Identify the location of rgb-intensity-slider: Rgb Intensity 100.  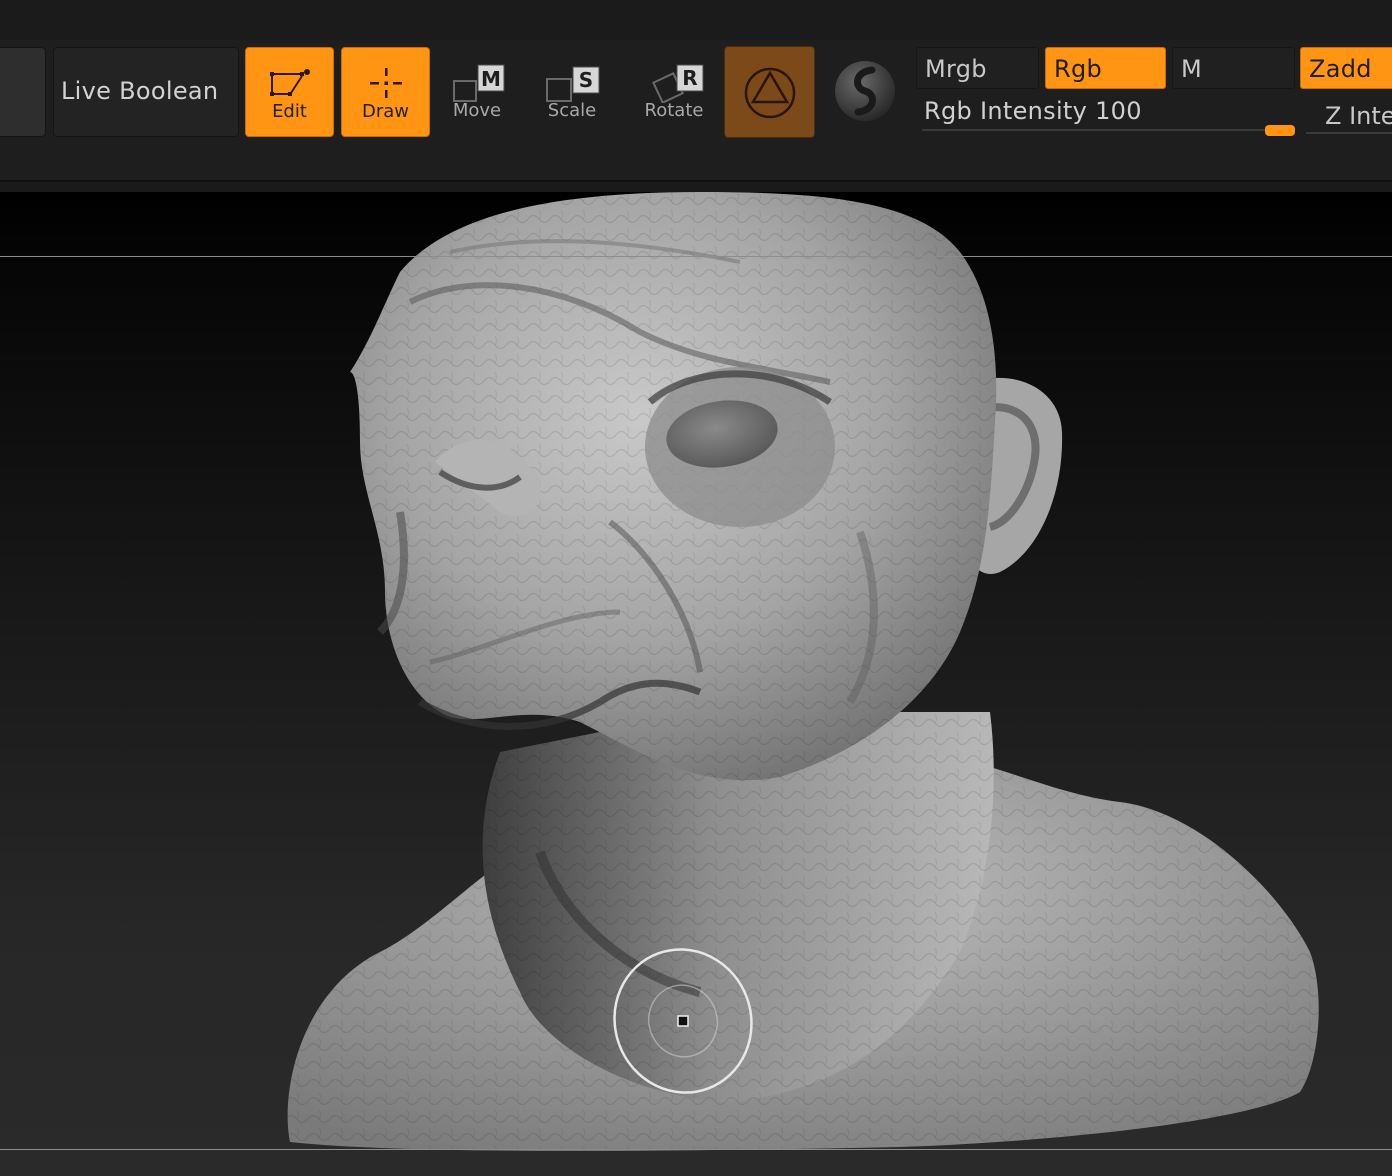
(1106, 115).